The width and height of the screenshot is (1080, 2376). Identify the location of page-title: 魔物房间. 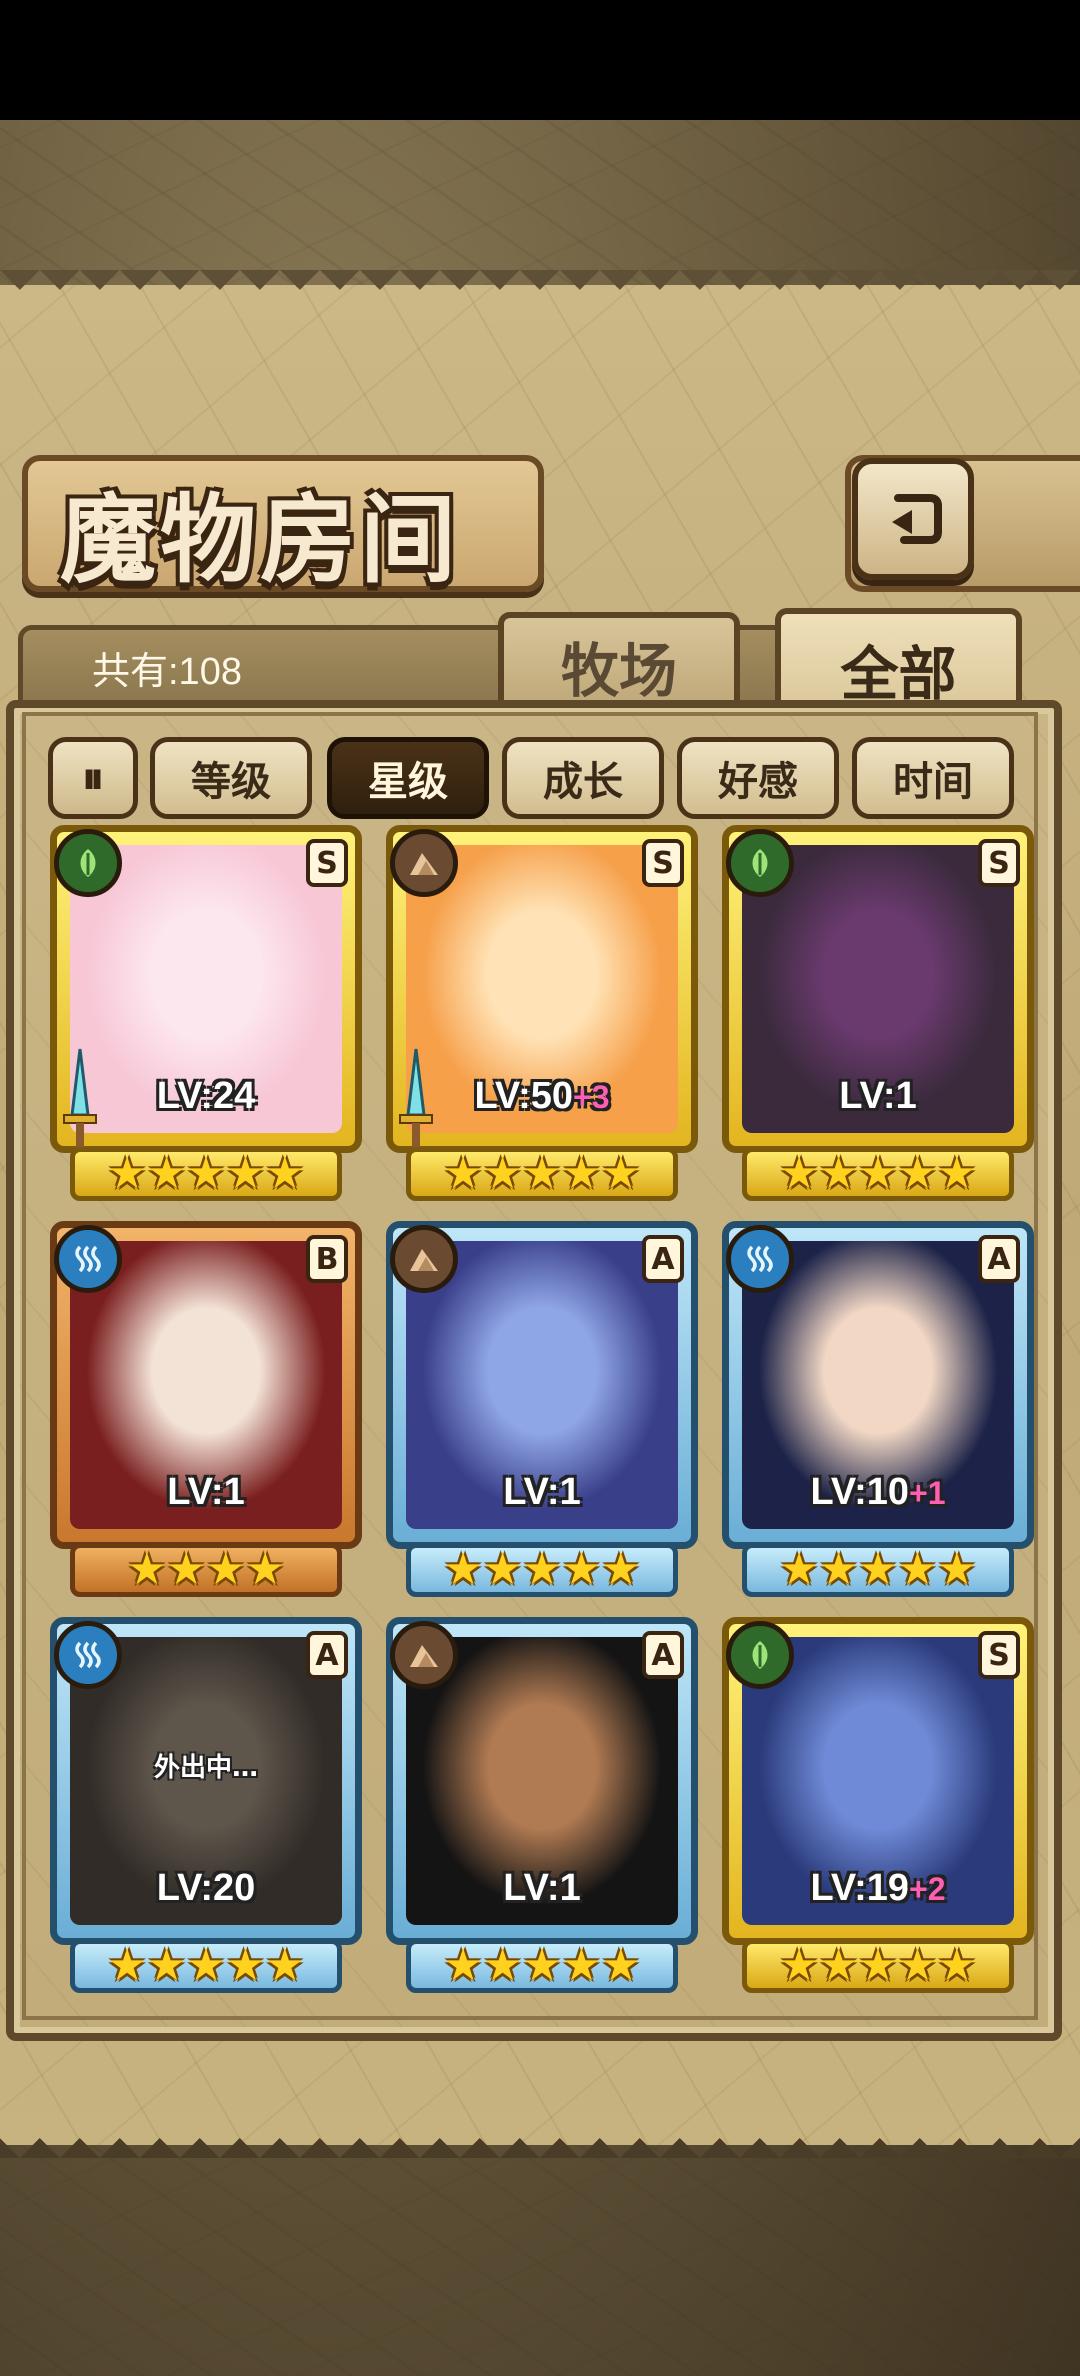
(260, 539).